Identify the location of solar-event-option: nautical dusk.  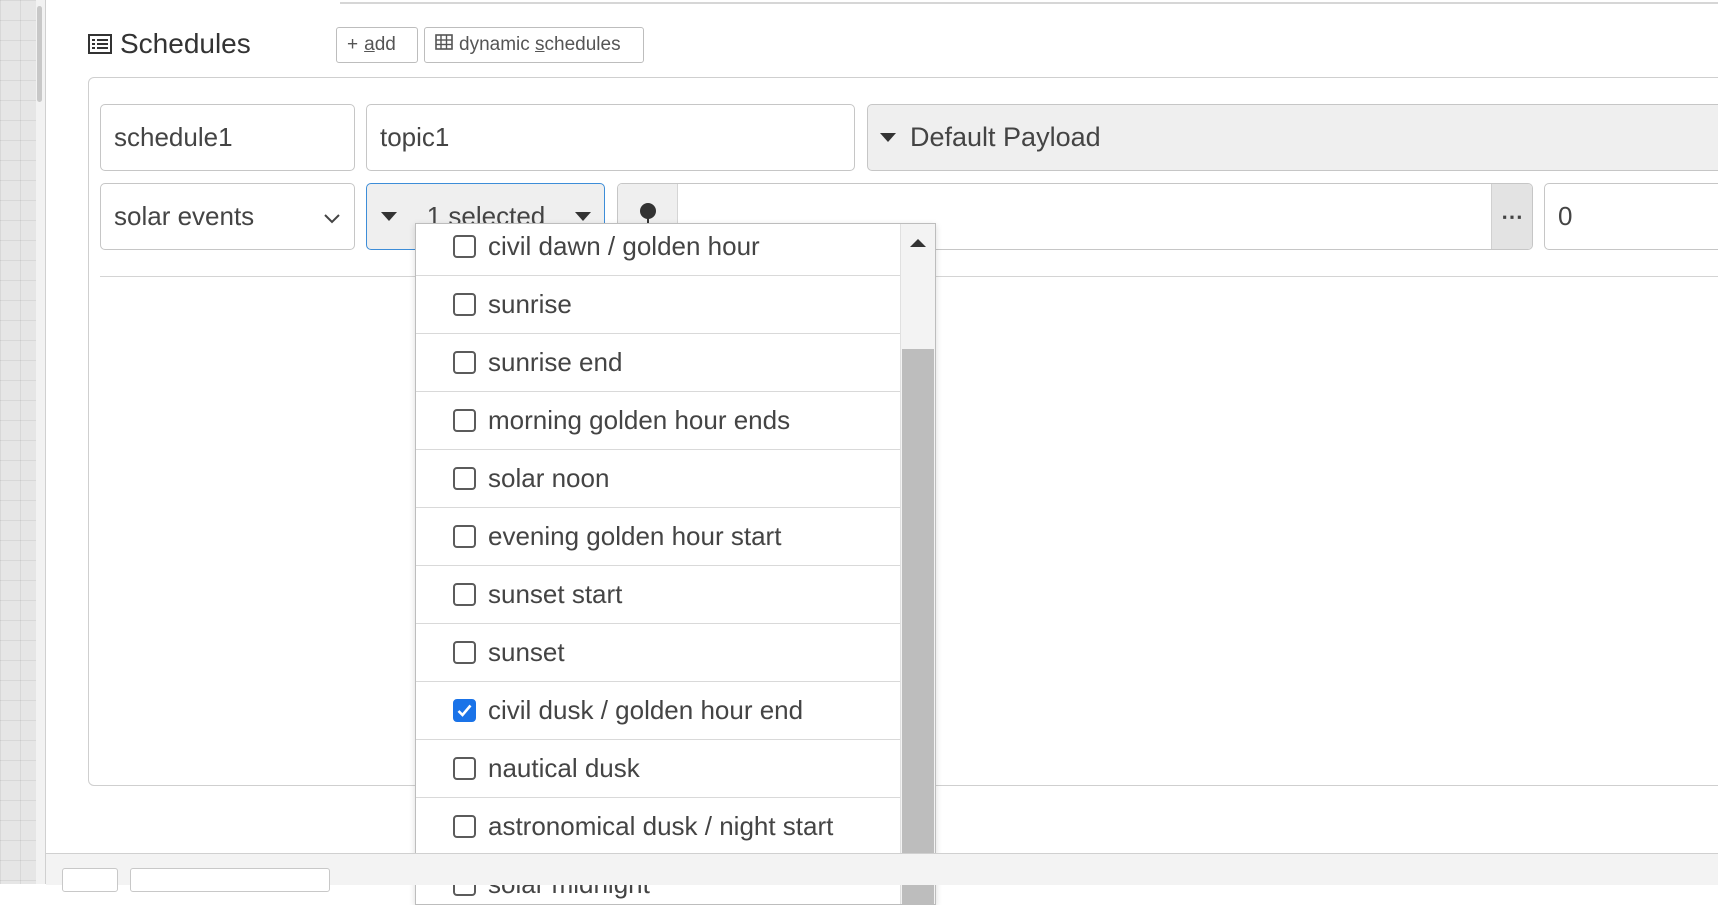
(658, 769).